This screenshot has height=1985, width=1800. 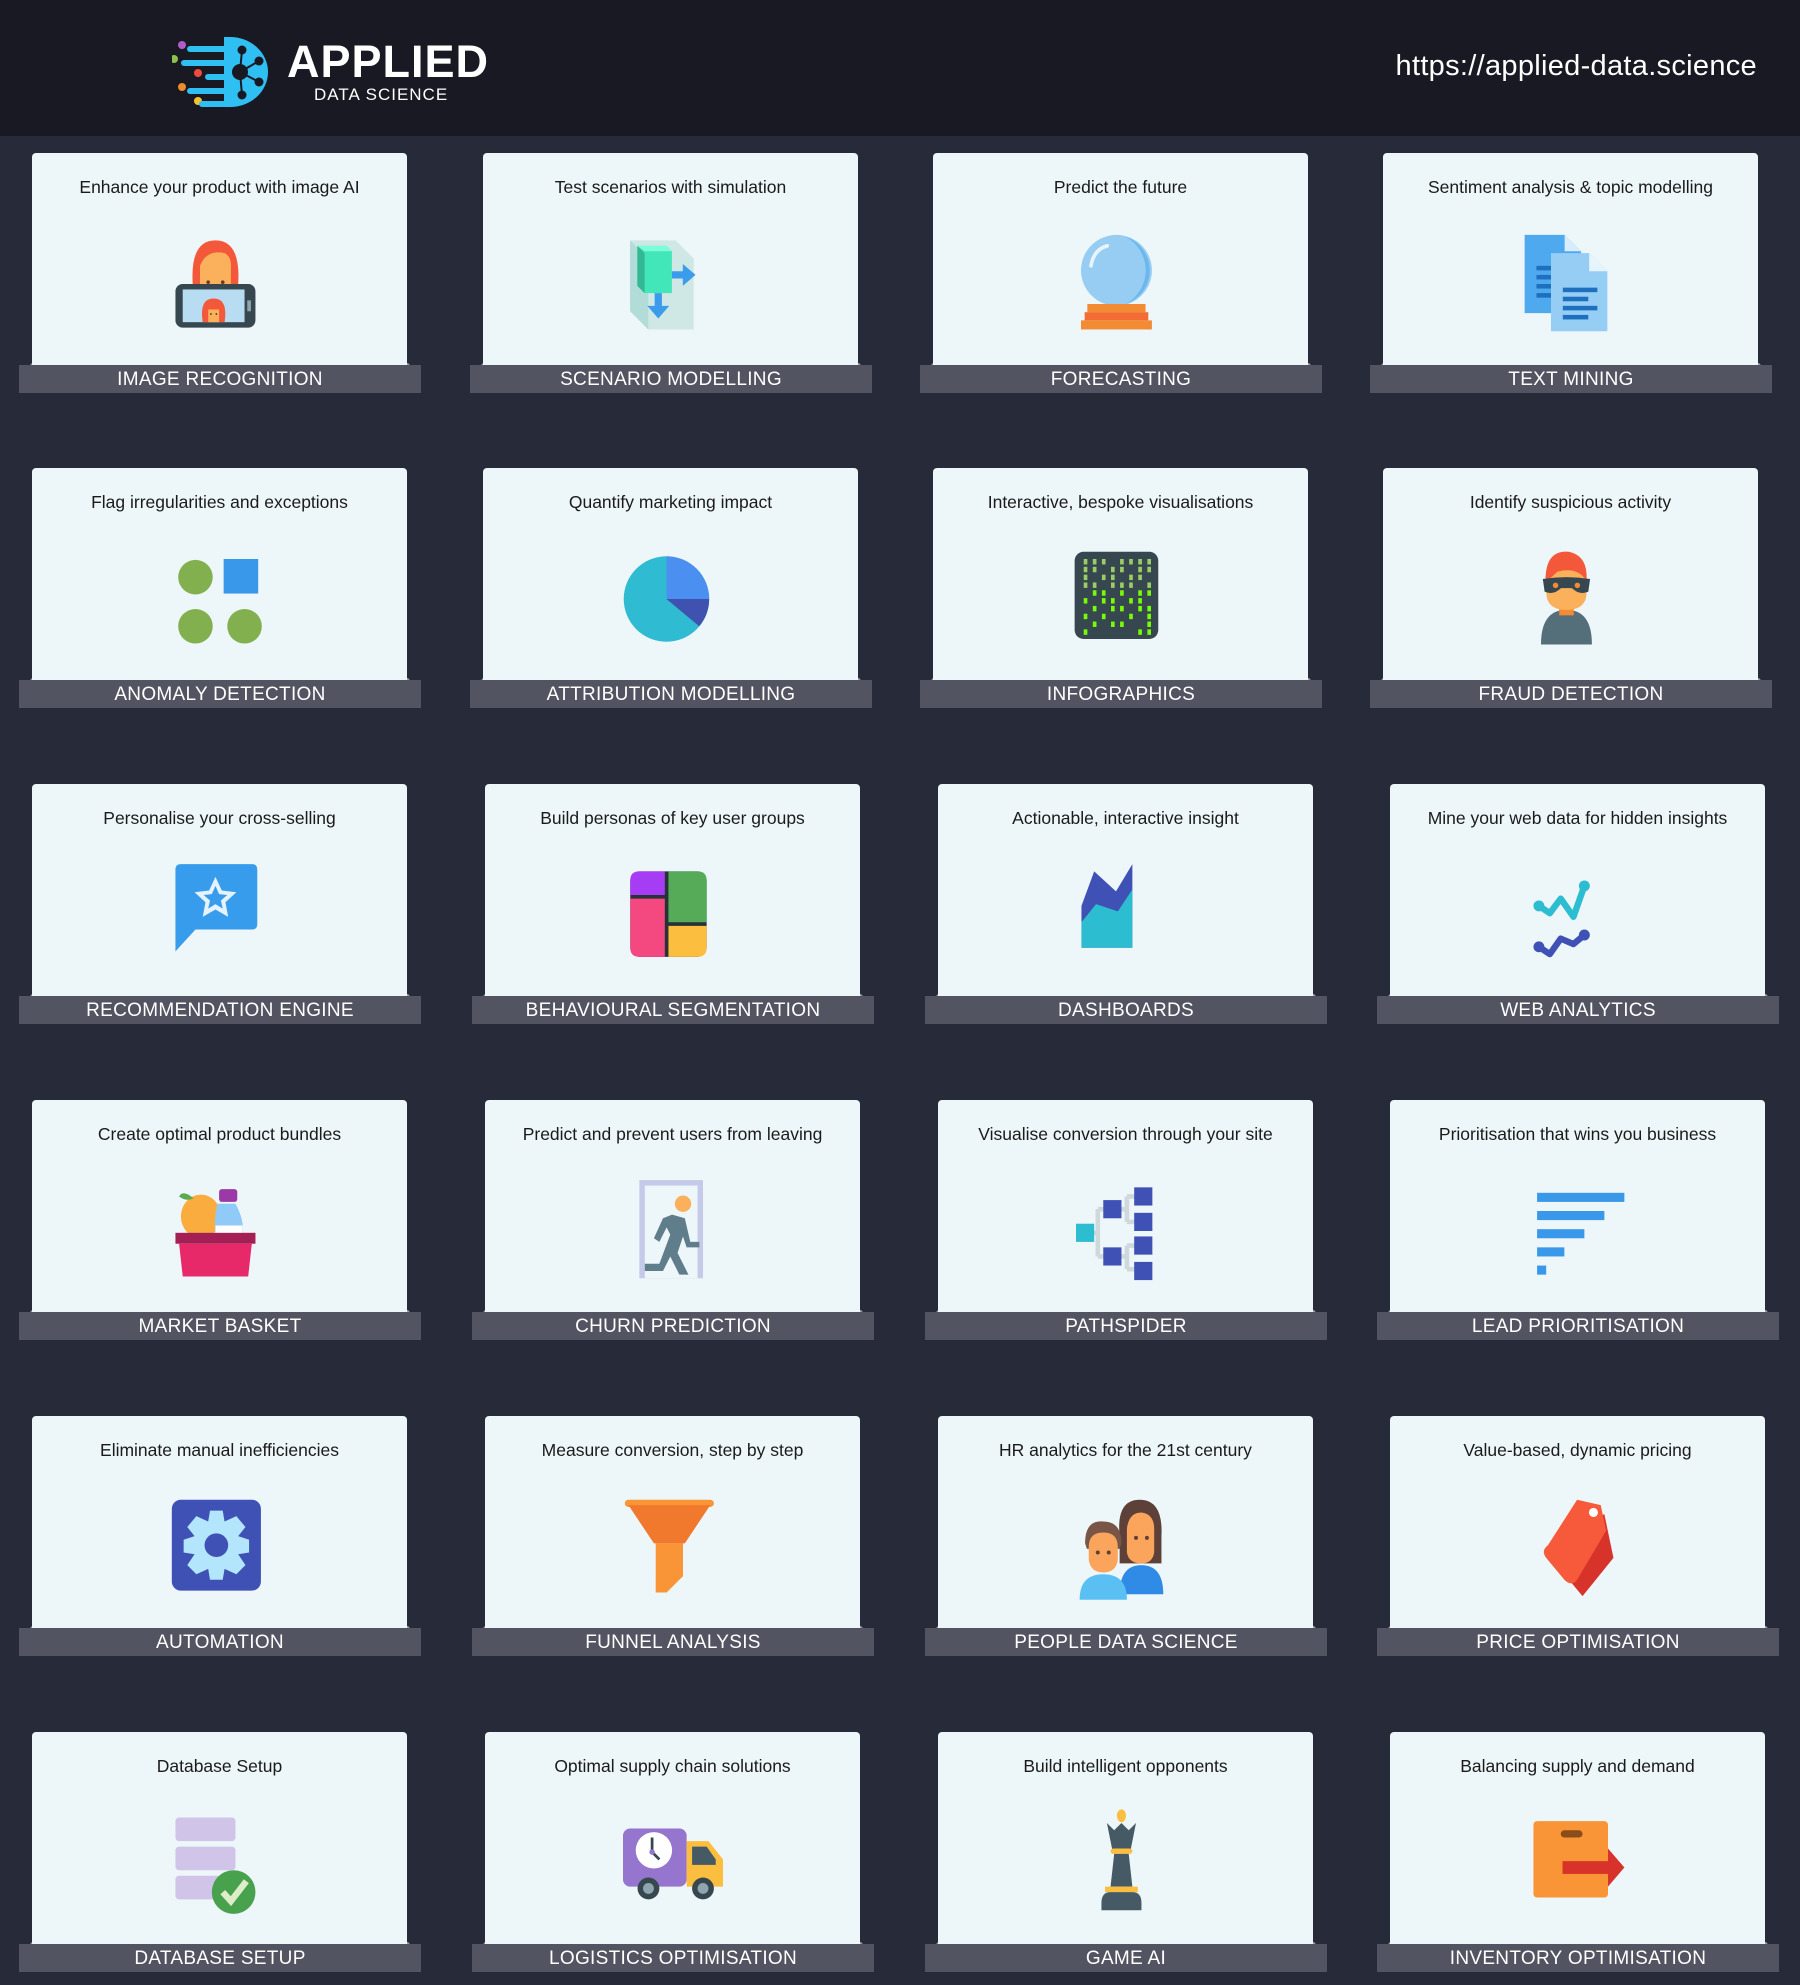 What do you see at coordinates (666, 599) in the screenshot?
I see `pie-chart-icon-graphic` at bounding box center [666, 599].